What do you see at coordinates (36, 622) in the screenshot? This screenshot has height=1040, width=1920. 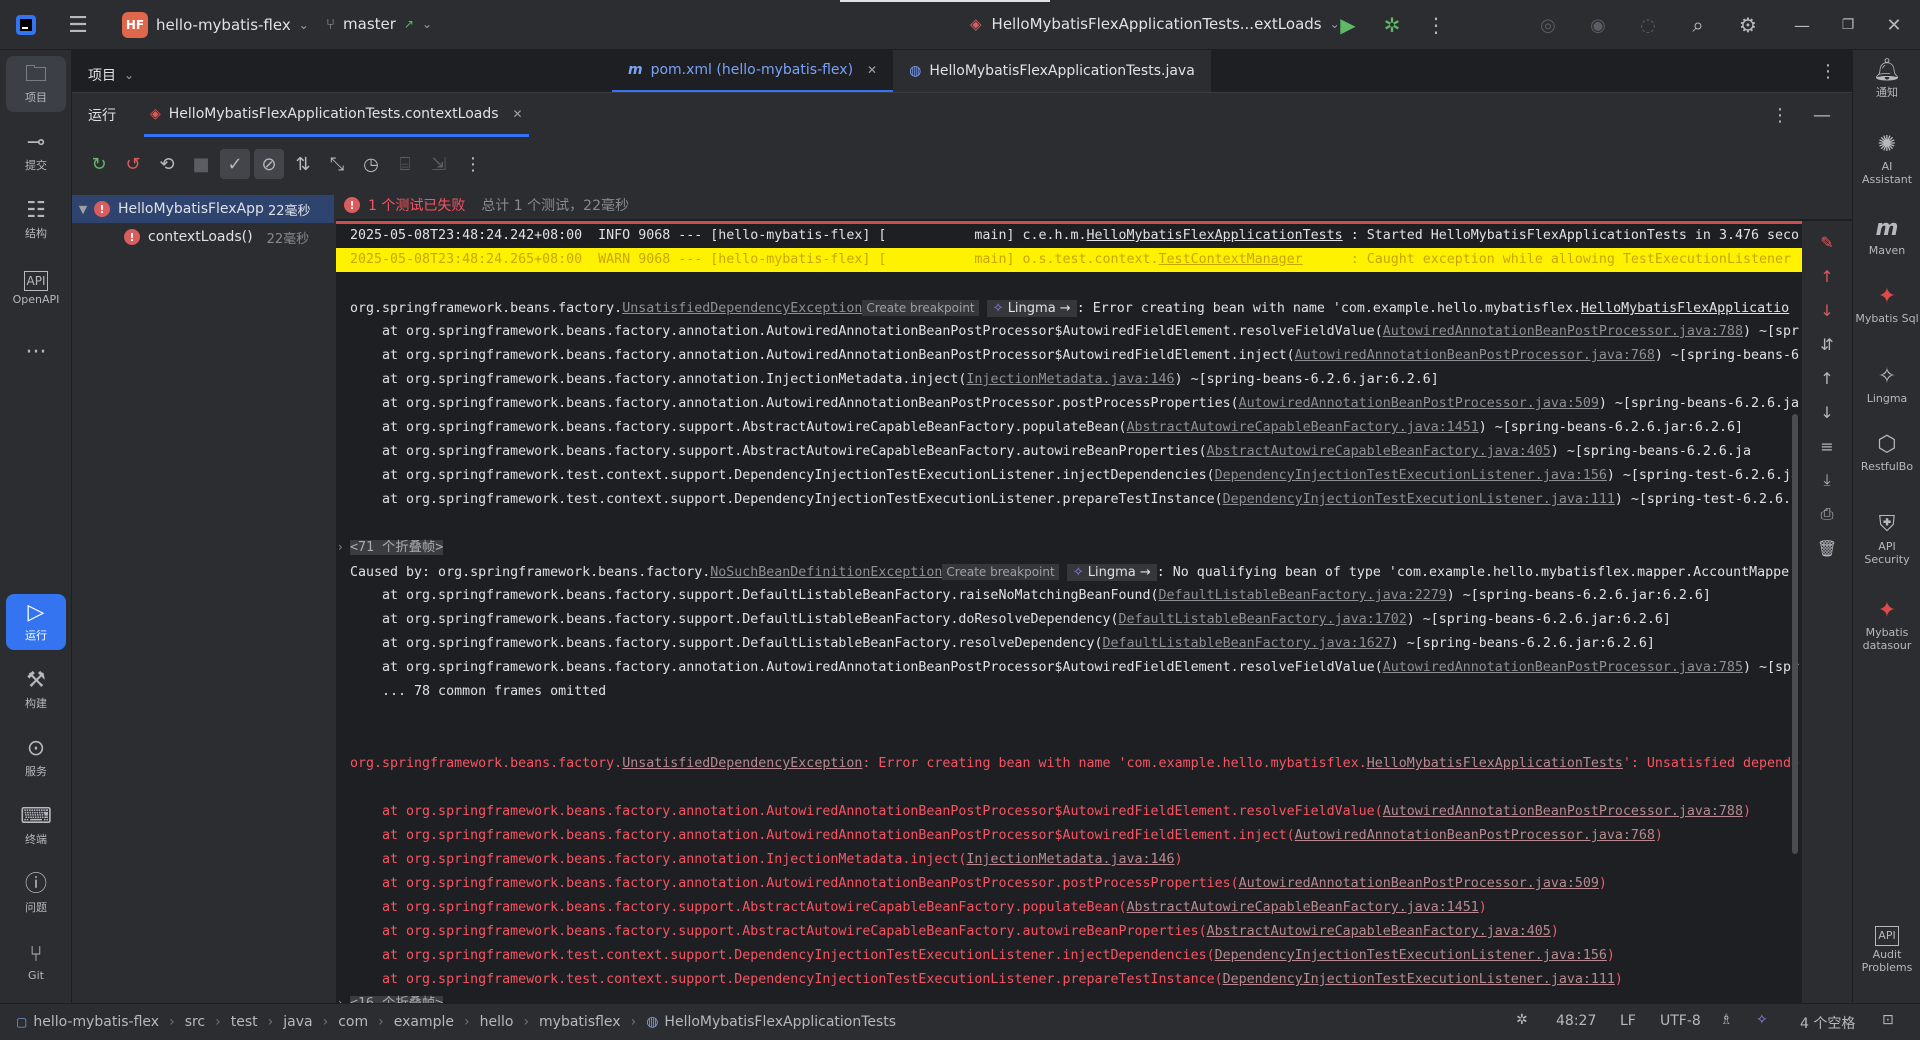 I see `tool-run: ▷ 运行` at bounding box center [36, 622].